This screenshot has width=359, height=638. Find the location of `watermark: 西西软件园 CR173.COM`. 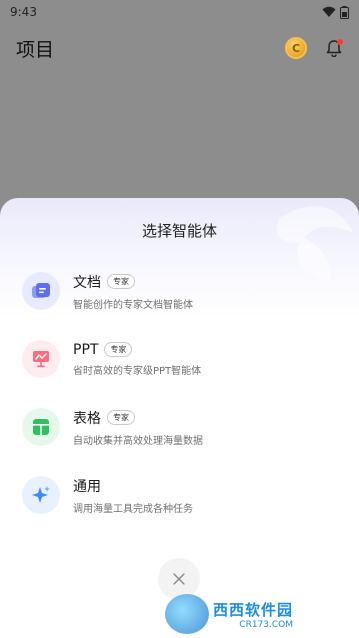

watermark: 西西软件园 CR173.COM is located at coordinates (260, 614).